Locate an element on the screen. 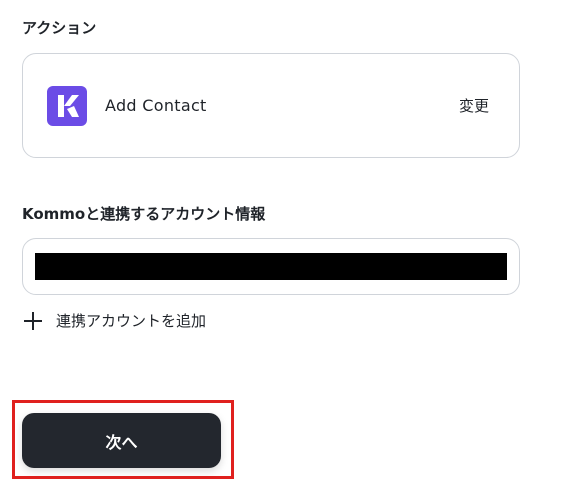 This screenshot has width=561, height=482. redacted-account-value is located at coordinates (271, 266).